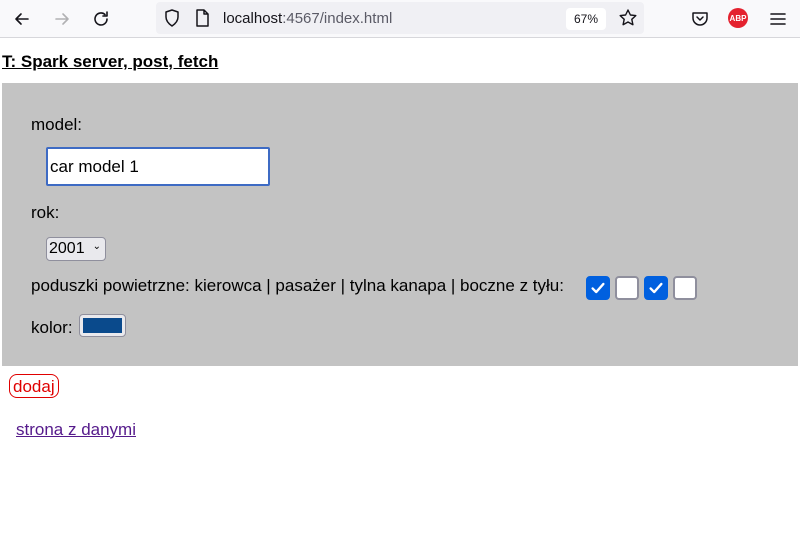  I want to click on chevron-down-icon: ⌄, so click(96, 246).